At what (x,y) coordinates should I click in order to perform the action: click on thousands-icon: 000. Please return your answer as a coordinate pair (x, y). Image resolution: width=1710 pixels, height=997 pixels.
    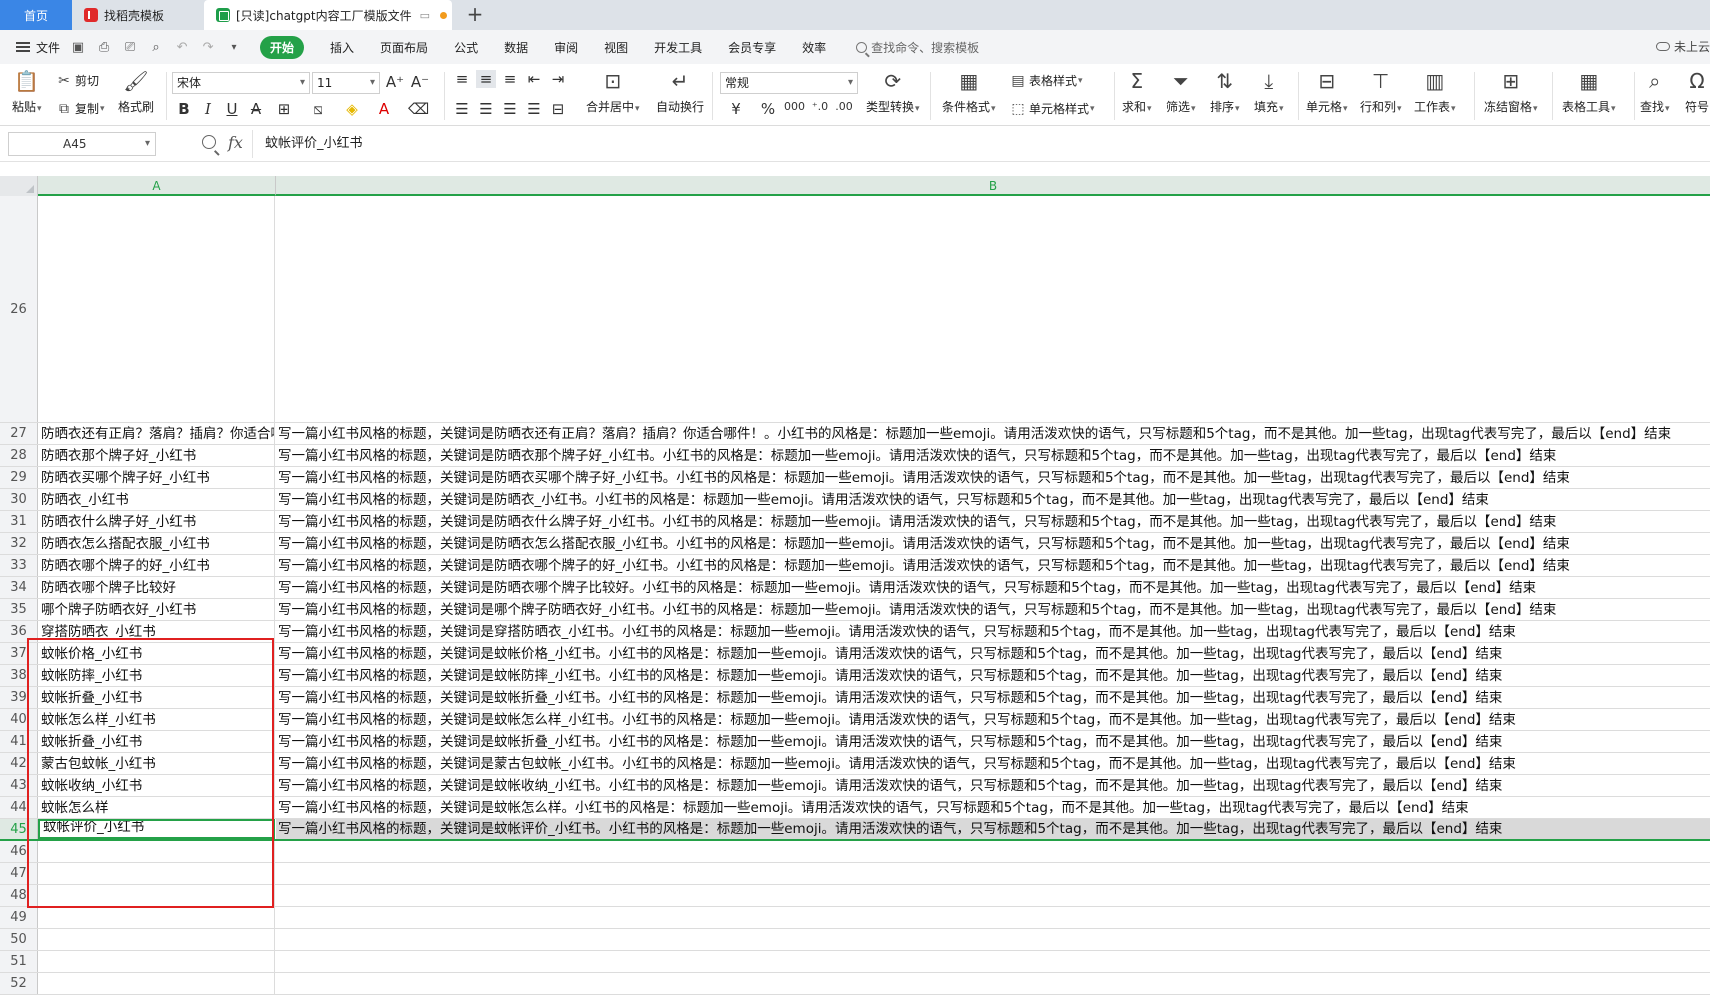
    Looking at the image, I should click on (794, 106).